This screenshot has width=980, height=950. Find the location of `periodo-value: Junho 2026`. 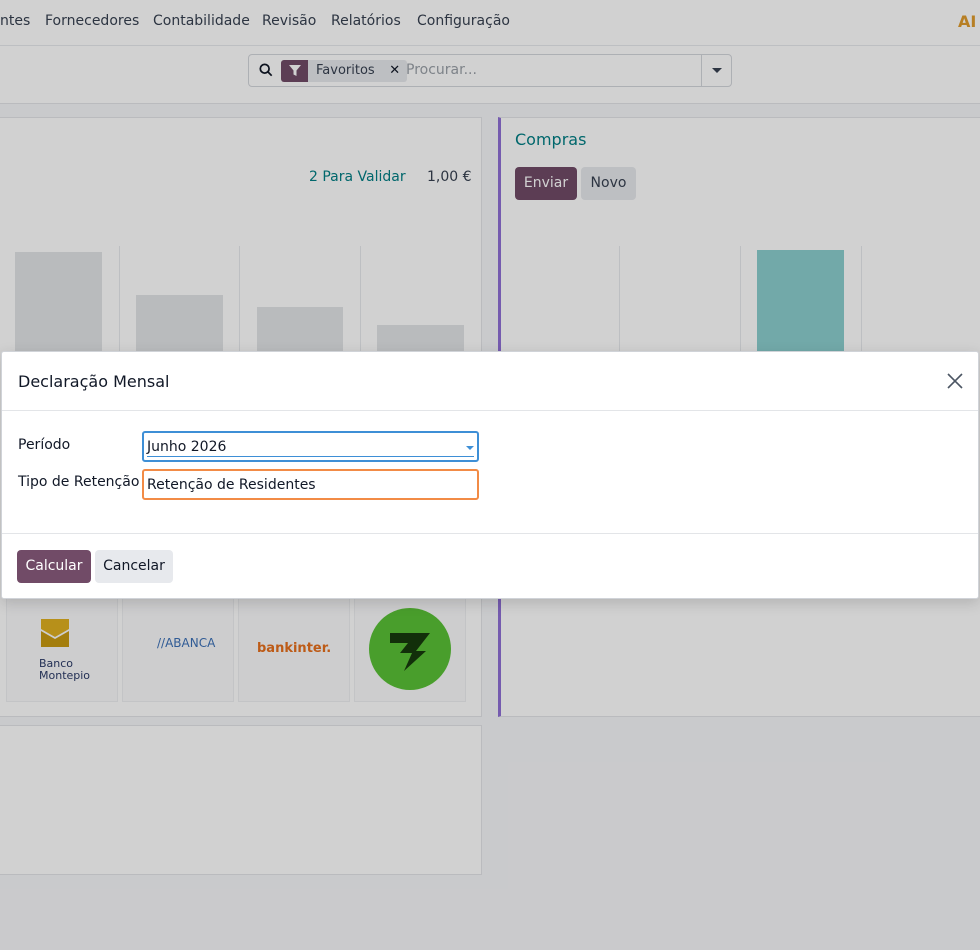

periodo-value: Junho 2026 is located at coordinates (187, 447).